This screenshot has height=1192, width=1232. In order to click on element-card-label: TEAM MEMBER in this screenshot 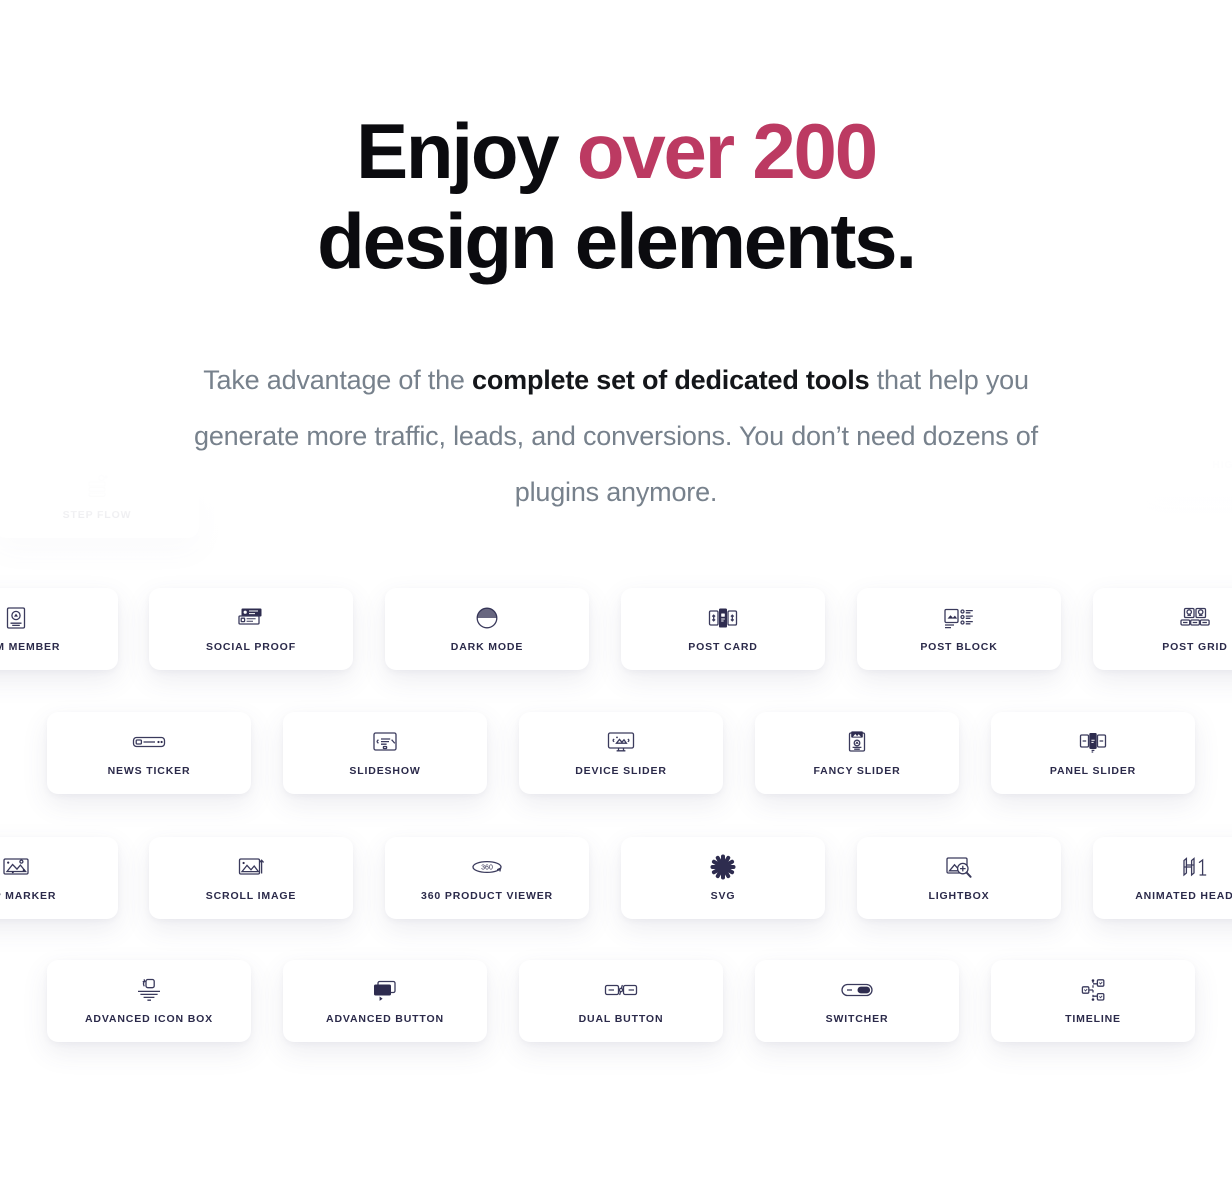, I will do `click(30, 647)`.